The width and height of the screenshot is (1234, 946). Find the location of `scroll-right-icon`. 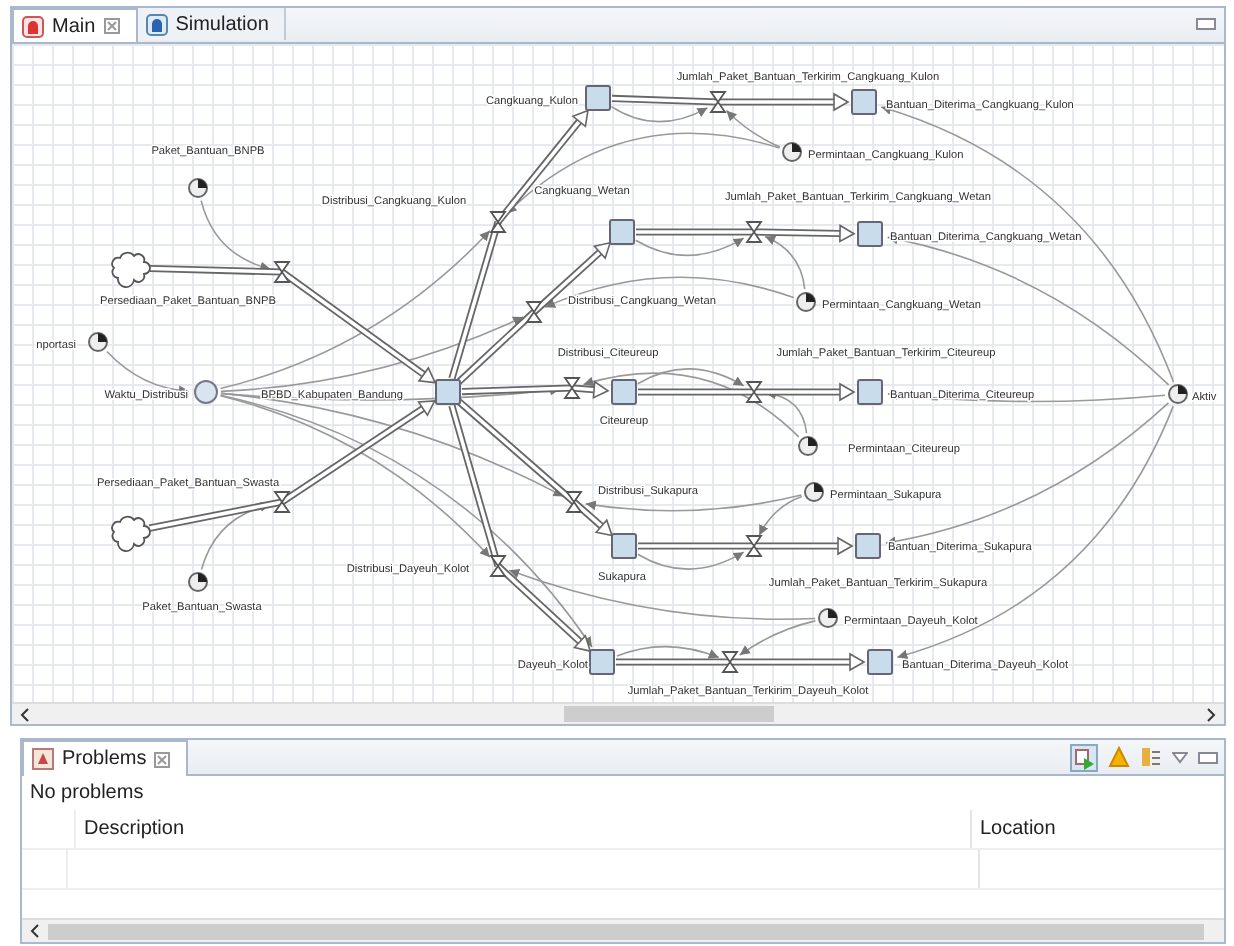

scroll-right-icon is located at coordinates (1211, 714).